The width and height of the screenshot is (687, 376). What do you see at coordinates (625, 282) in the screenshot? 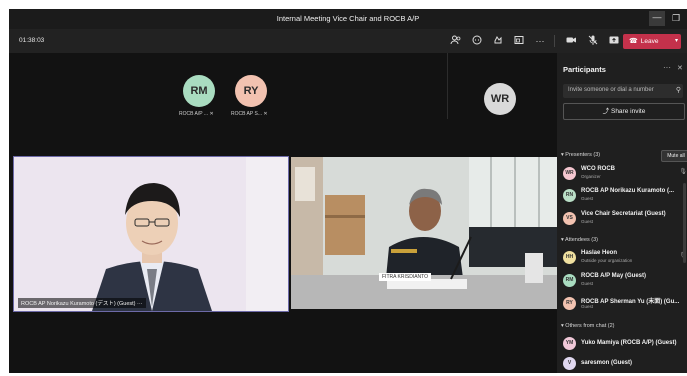
I see `participant-row: RM ROCB A/P May (Guest) Guest` at bounding box center [625, 282].